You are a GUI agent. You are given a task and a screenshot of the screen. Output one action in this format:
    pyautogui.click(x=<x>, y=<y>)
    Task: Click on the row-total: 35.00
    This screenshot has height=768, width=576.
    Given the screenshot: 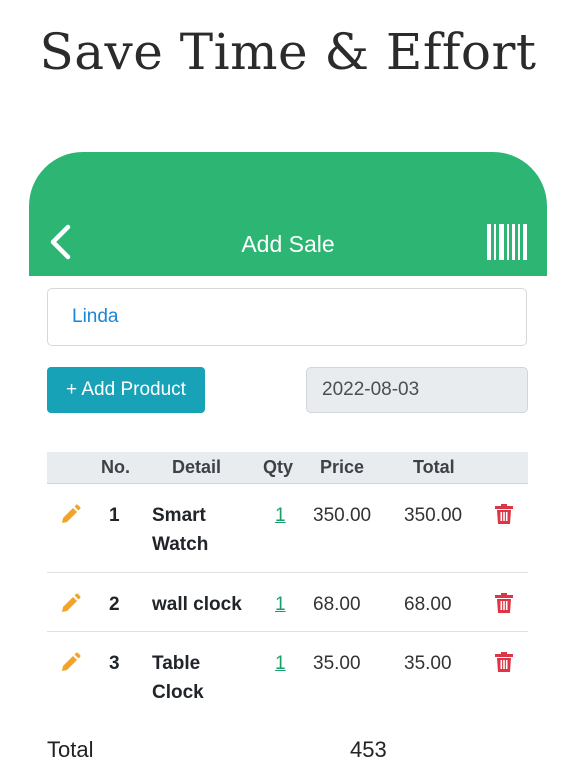 What is the action you would take?
    pyautogui.click(x=428, y=663)
    